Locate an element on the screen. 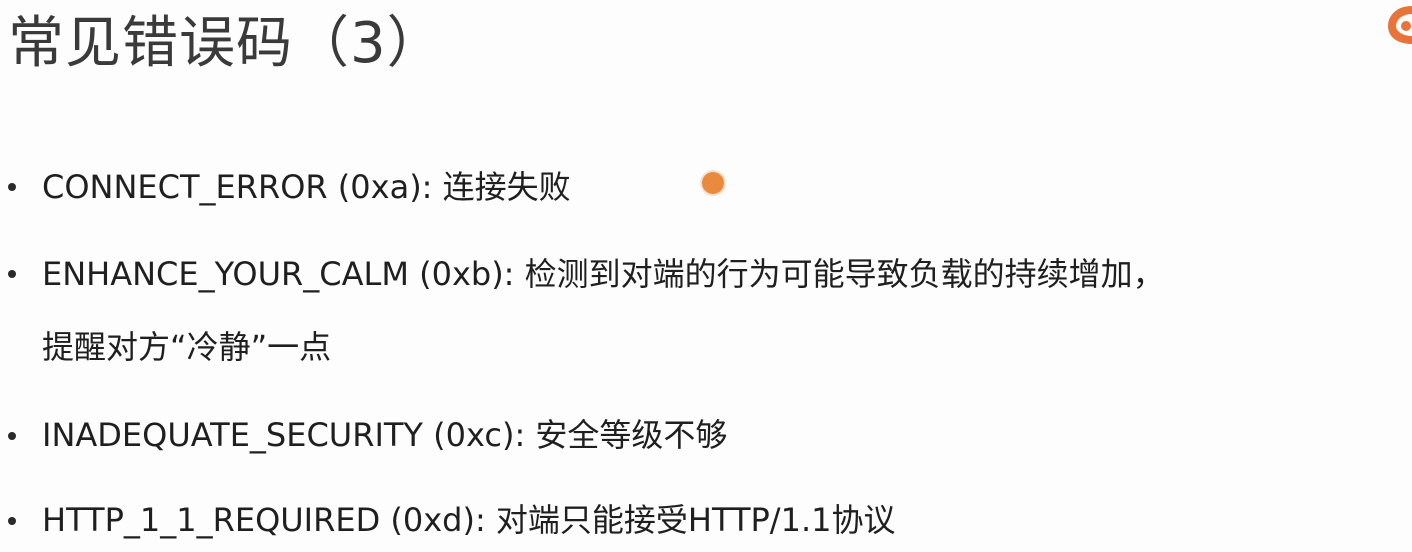 Image resolution: width=1412 pixels, height=552 pixels. brand-logo-icon is located at coordinates (1395, 25).